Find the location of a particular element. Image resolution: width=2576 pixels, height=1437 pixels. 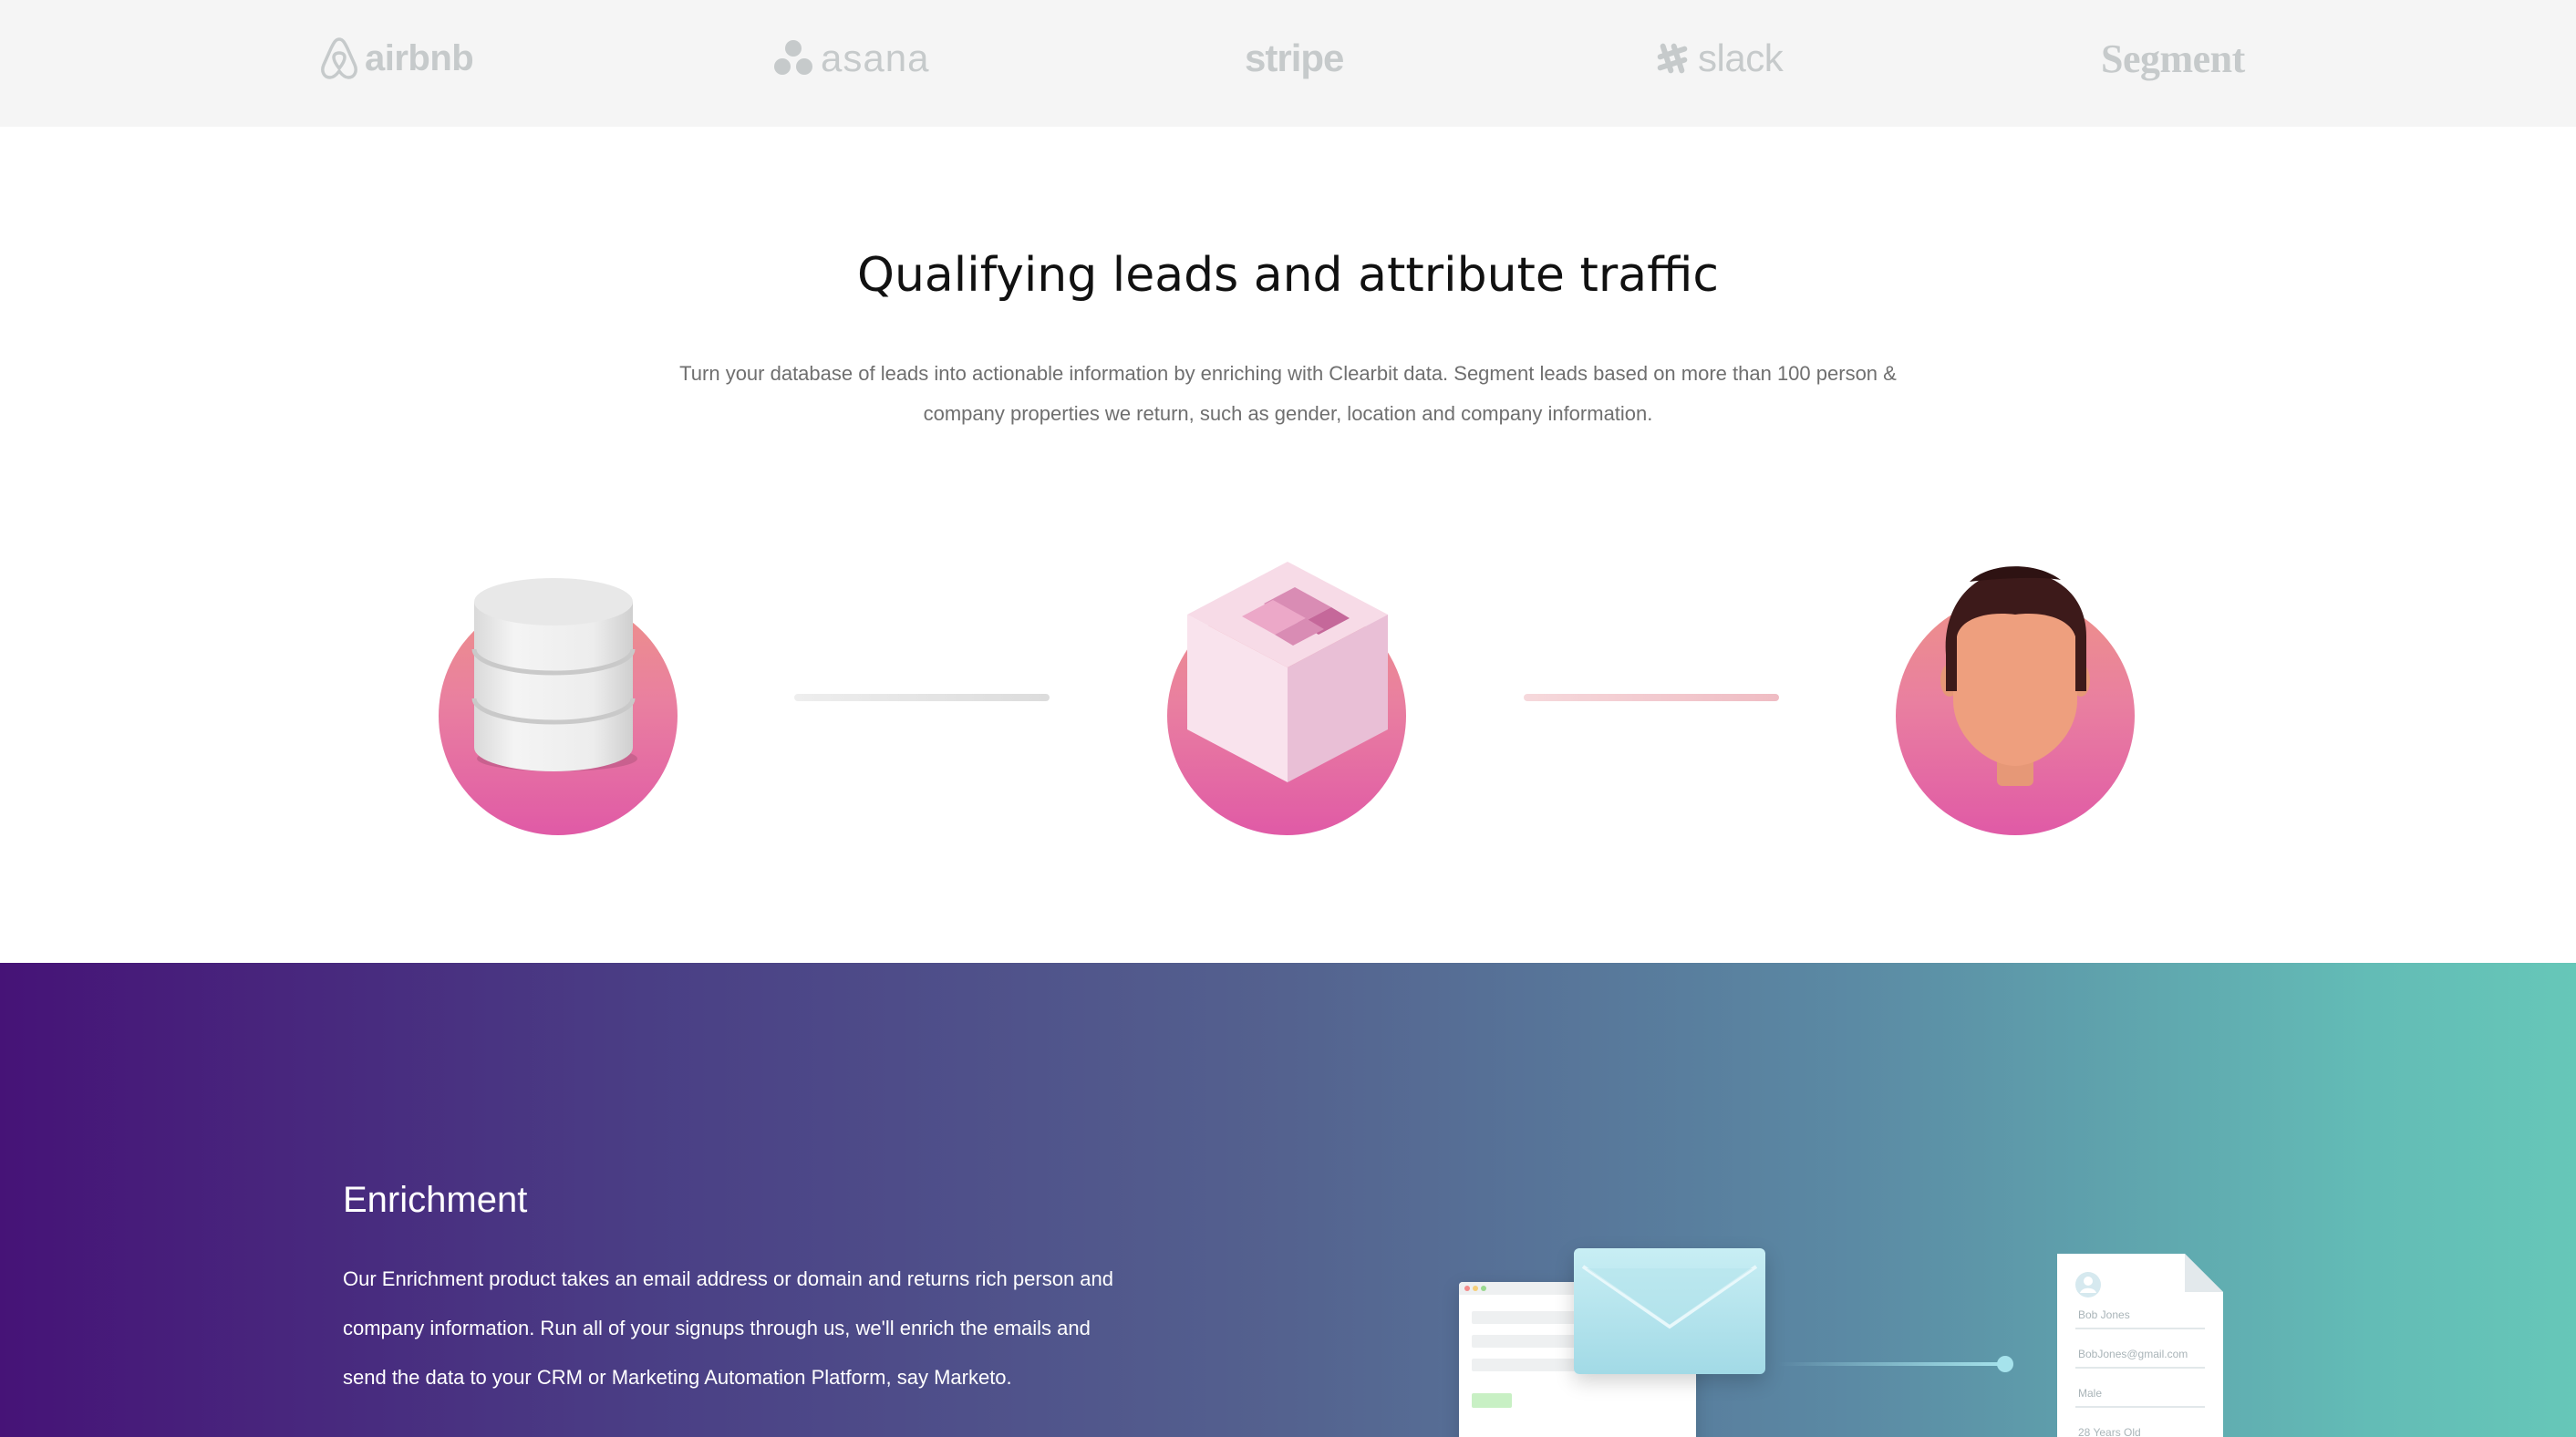

email-envelope-icon is located at coordinates (1669, 1311).